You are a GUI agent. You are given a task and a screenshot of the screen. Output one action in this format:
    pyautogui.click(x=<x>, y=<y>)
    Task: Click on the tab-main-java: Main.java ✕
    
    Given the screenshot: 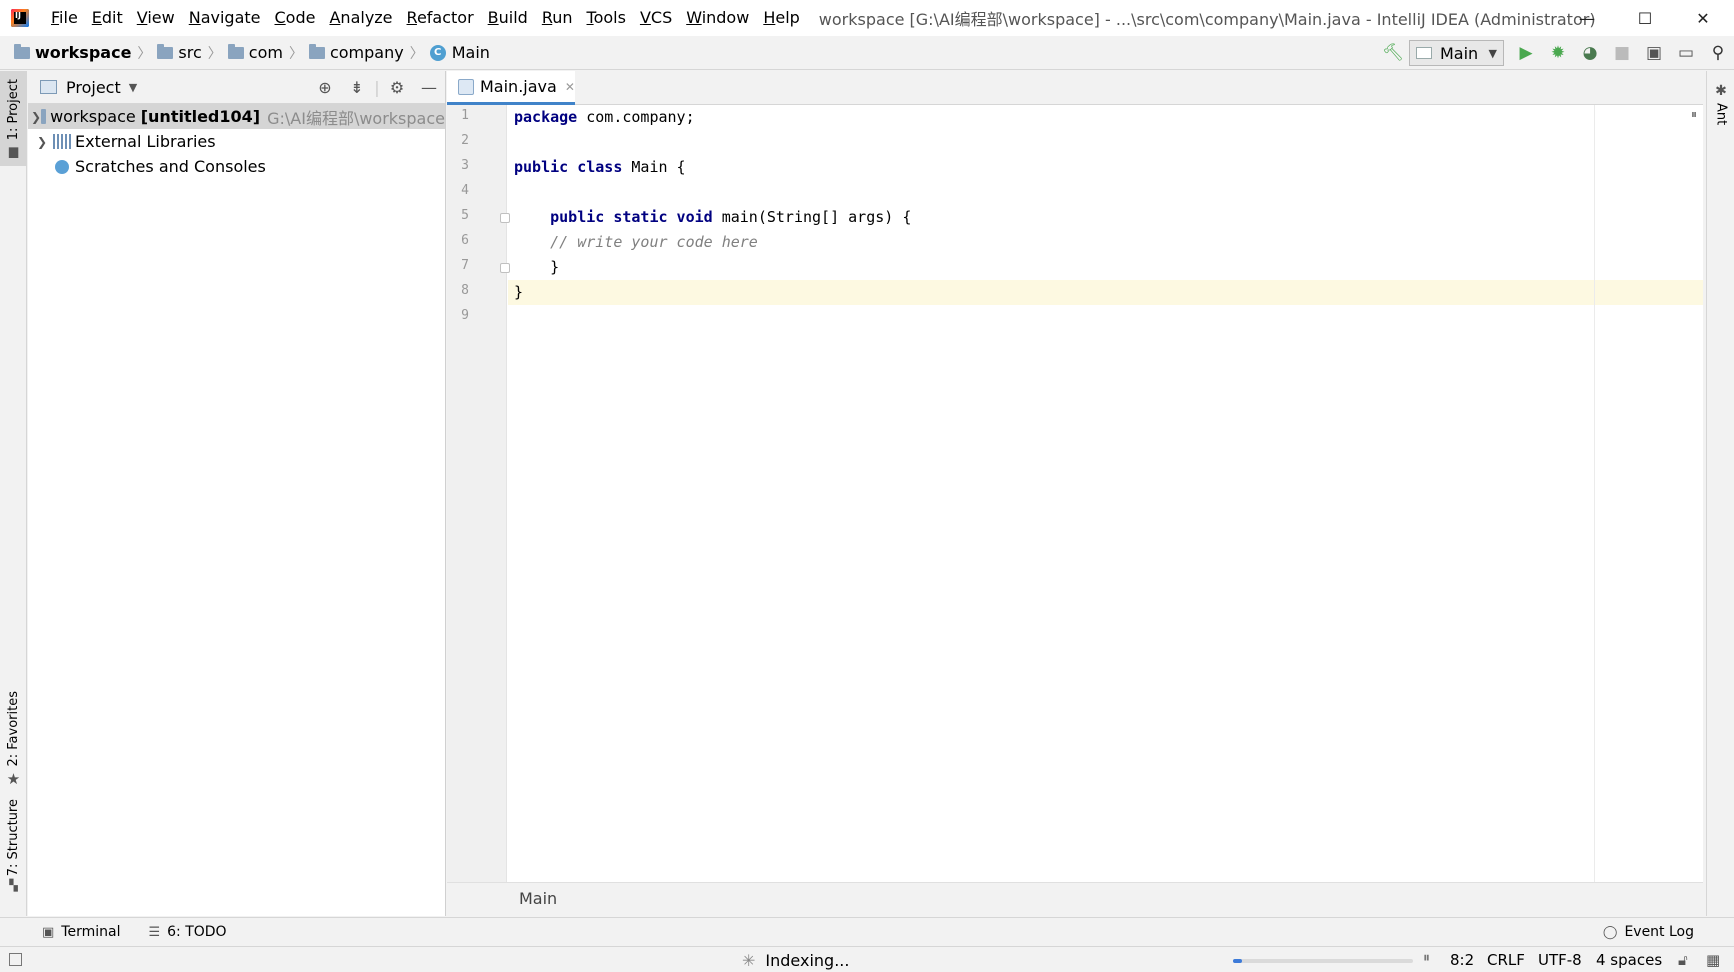 What is the action you would take?
    pyautogui.click(x=511, y=88)
    